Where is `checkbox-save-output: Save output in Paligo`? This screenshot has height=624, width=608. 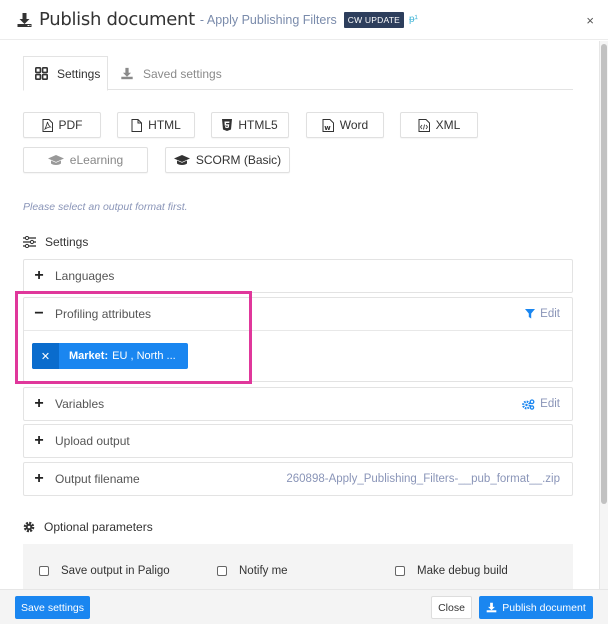
checkbox-save-output: Save output in Paligo is located at coordinates (104, 571).